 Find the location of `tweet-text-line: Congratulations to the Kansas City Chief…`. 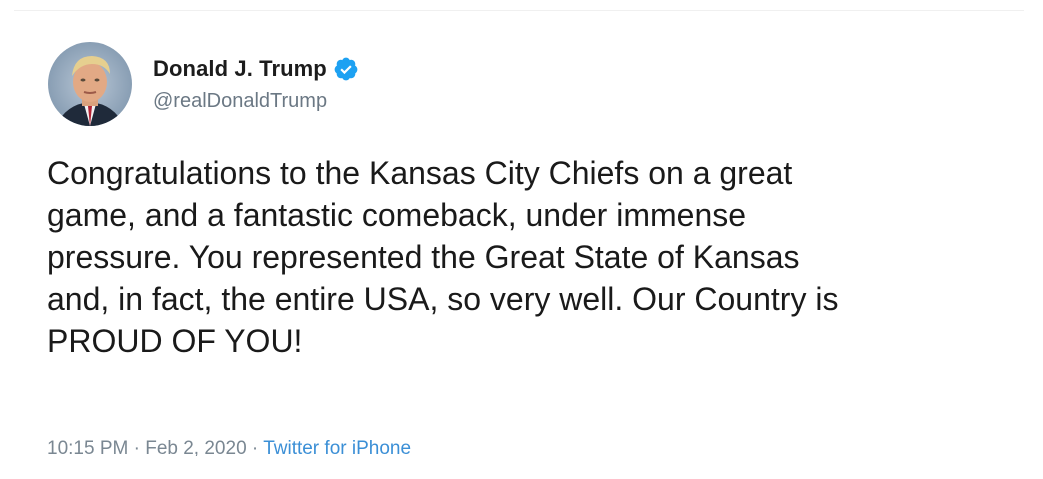

tweet-text-line: Congratulations to the Kansas City Chief… is located at coordinates (420, 173).